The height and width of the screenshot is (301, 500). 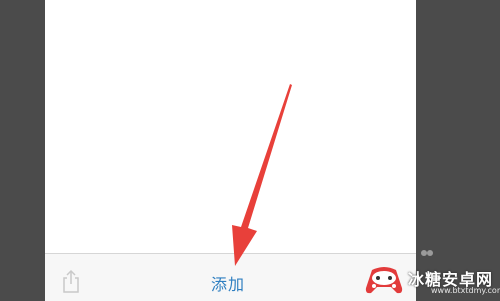 What do you see at coordinates (22, 150) in the screenshot?
I see `left-dark-margin` at bounding box center [22, 150].